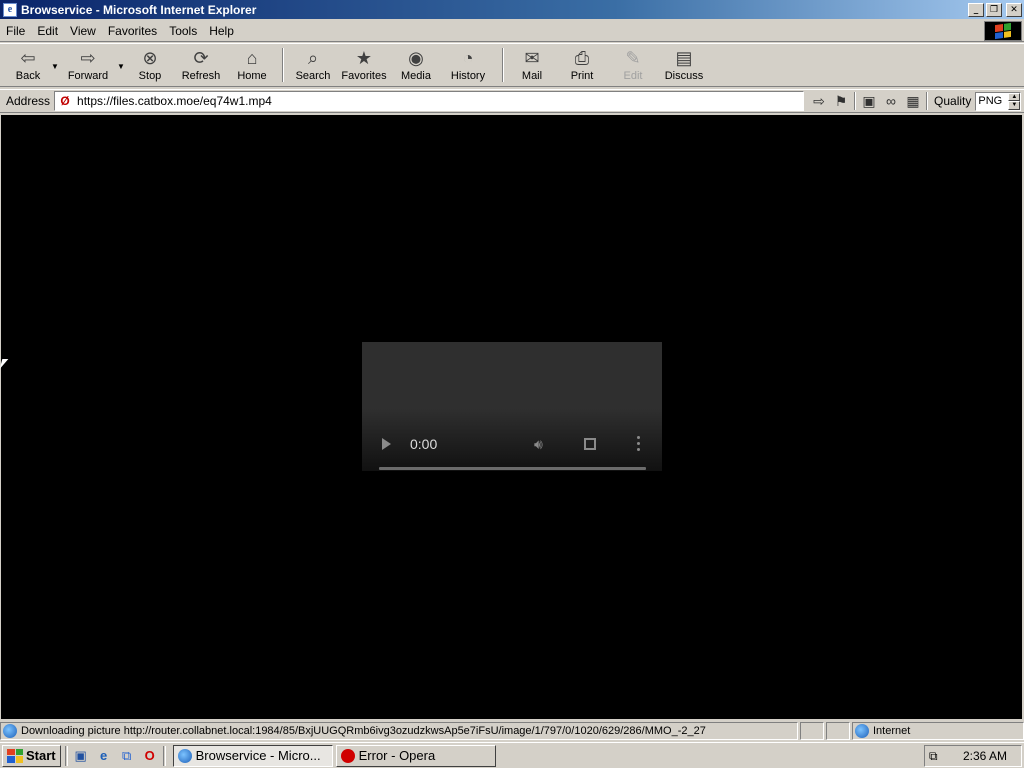  What do you see at coordinates (183, 31) in the screenshot?
I see `menu-tools: Tools` at bounding box center [183, 31].